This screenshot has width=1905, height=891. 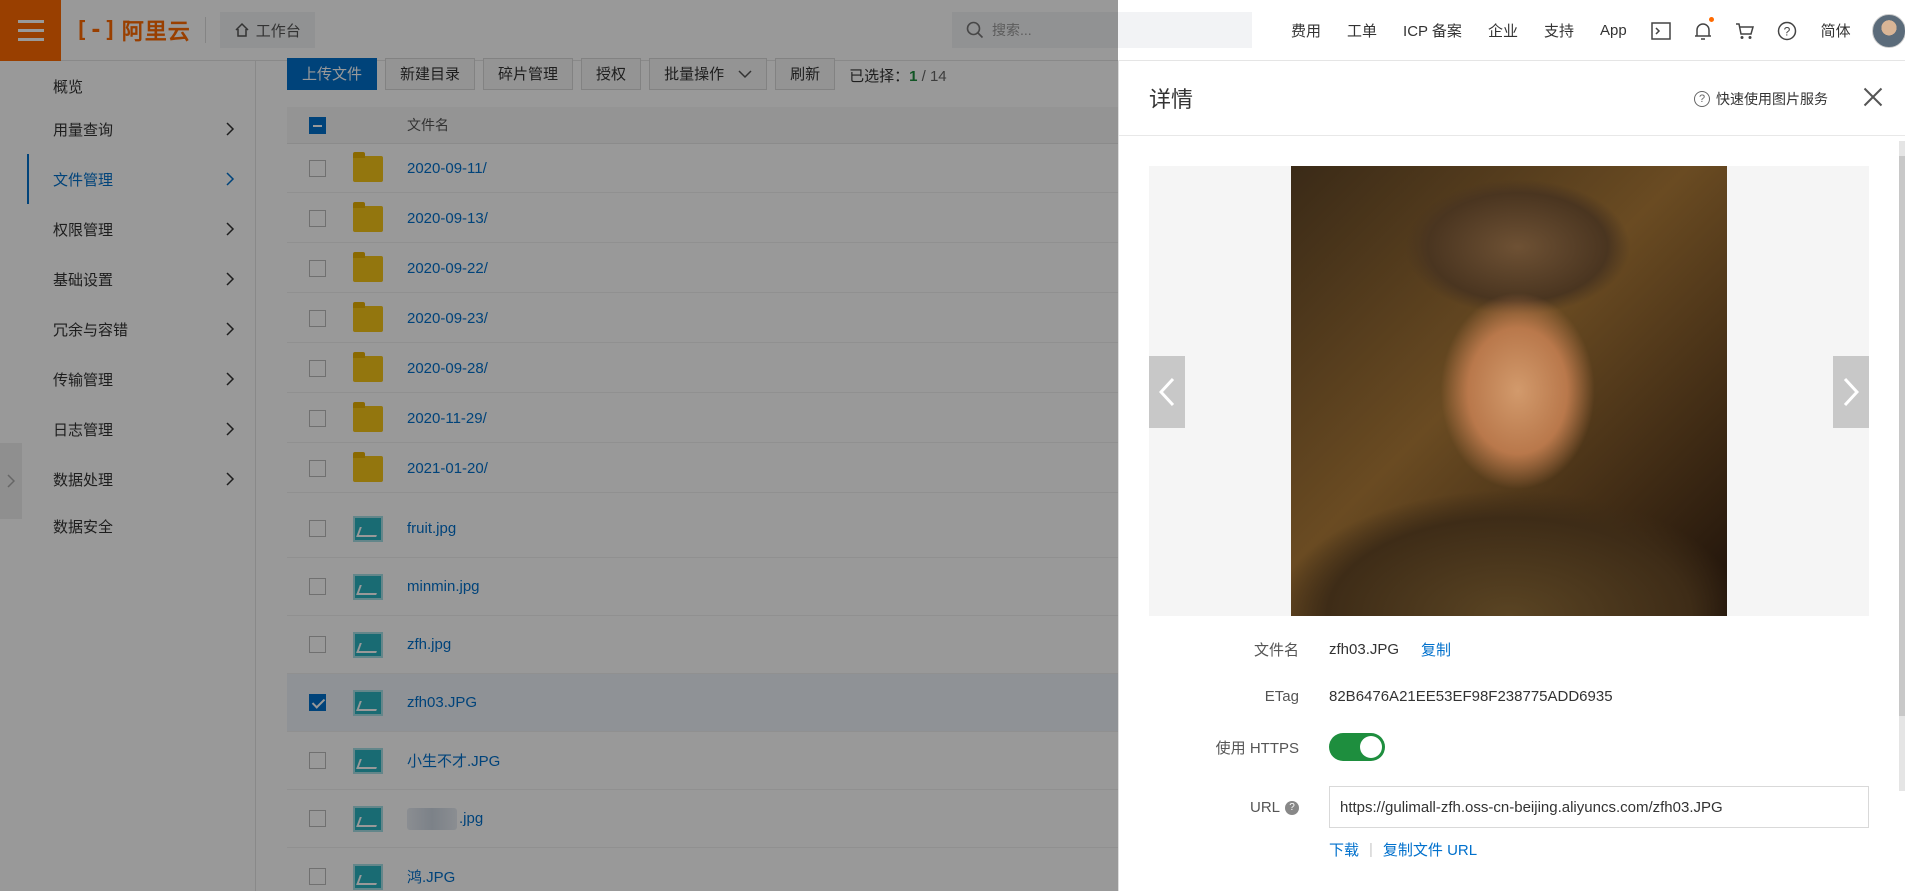 I want to click on nav-tickets: 工单, so click(x=1362, y=30).